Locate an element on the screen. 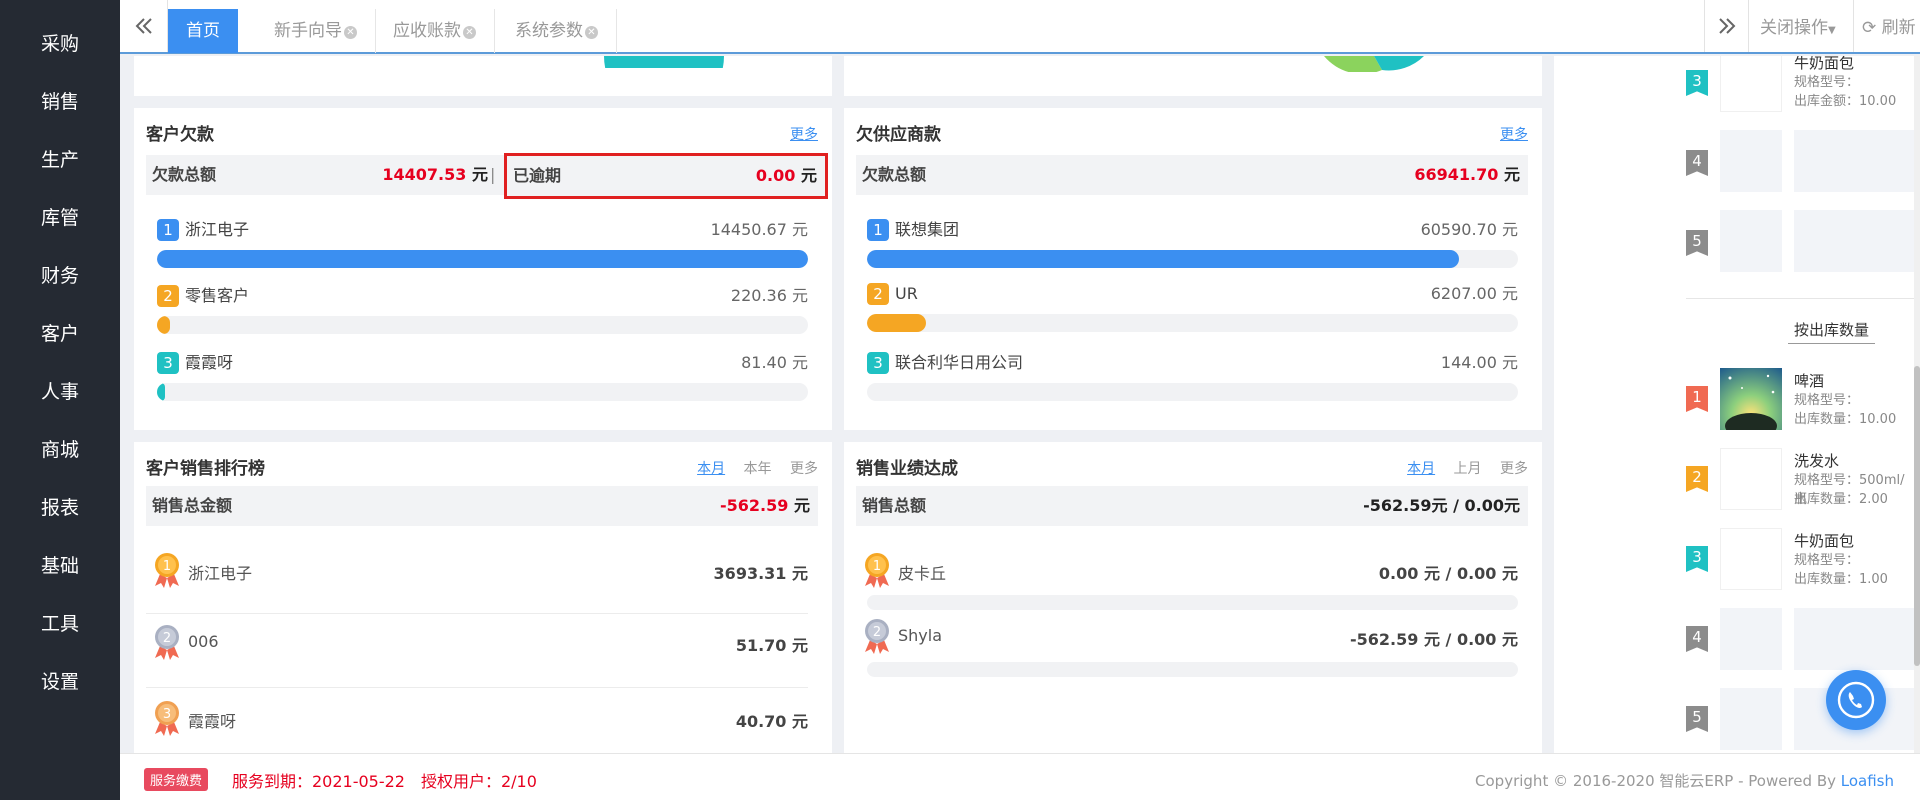 Image resolution: width=1920 pixels, height=800 pixels. overdue-amount: 0.00 is located at coordinates (775, 175).